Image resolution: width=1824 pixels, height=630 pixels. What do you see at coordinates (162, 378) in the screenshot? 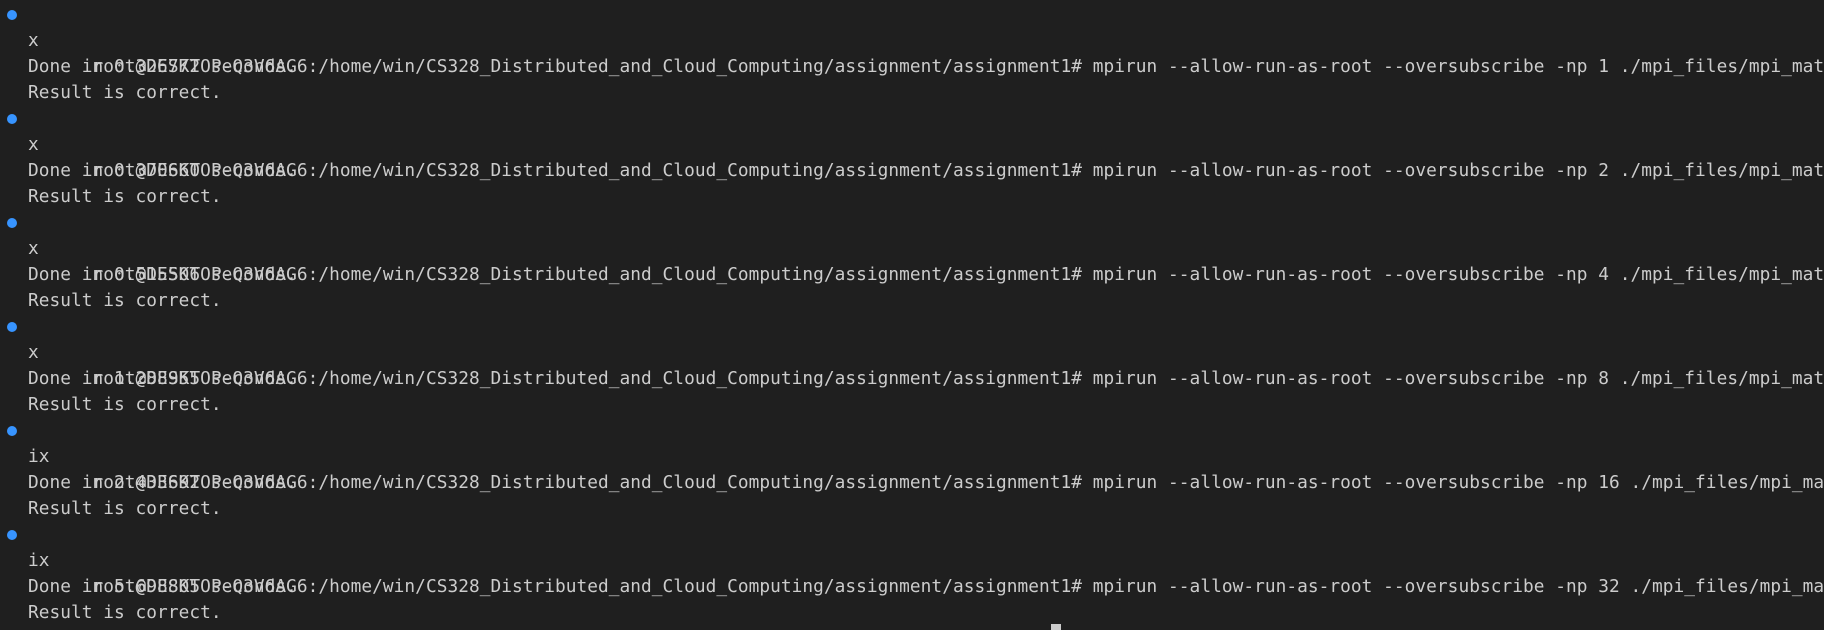
I see `output-done: Done in 1.288955 seconds.` at bounding box center [162, 378].